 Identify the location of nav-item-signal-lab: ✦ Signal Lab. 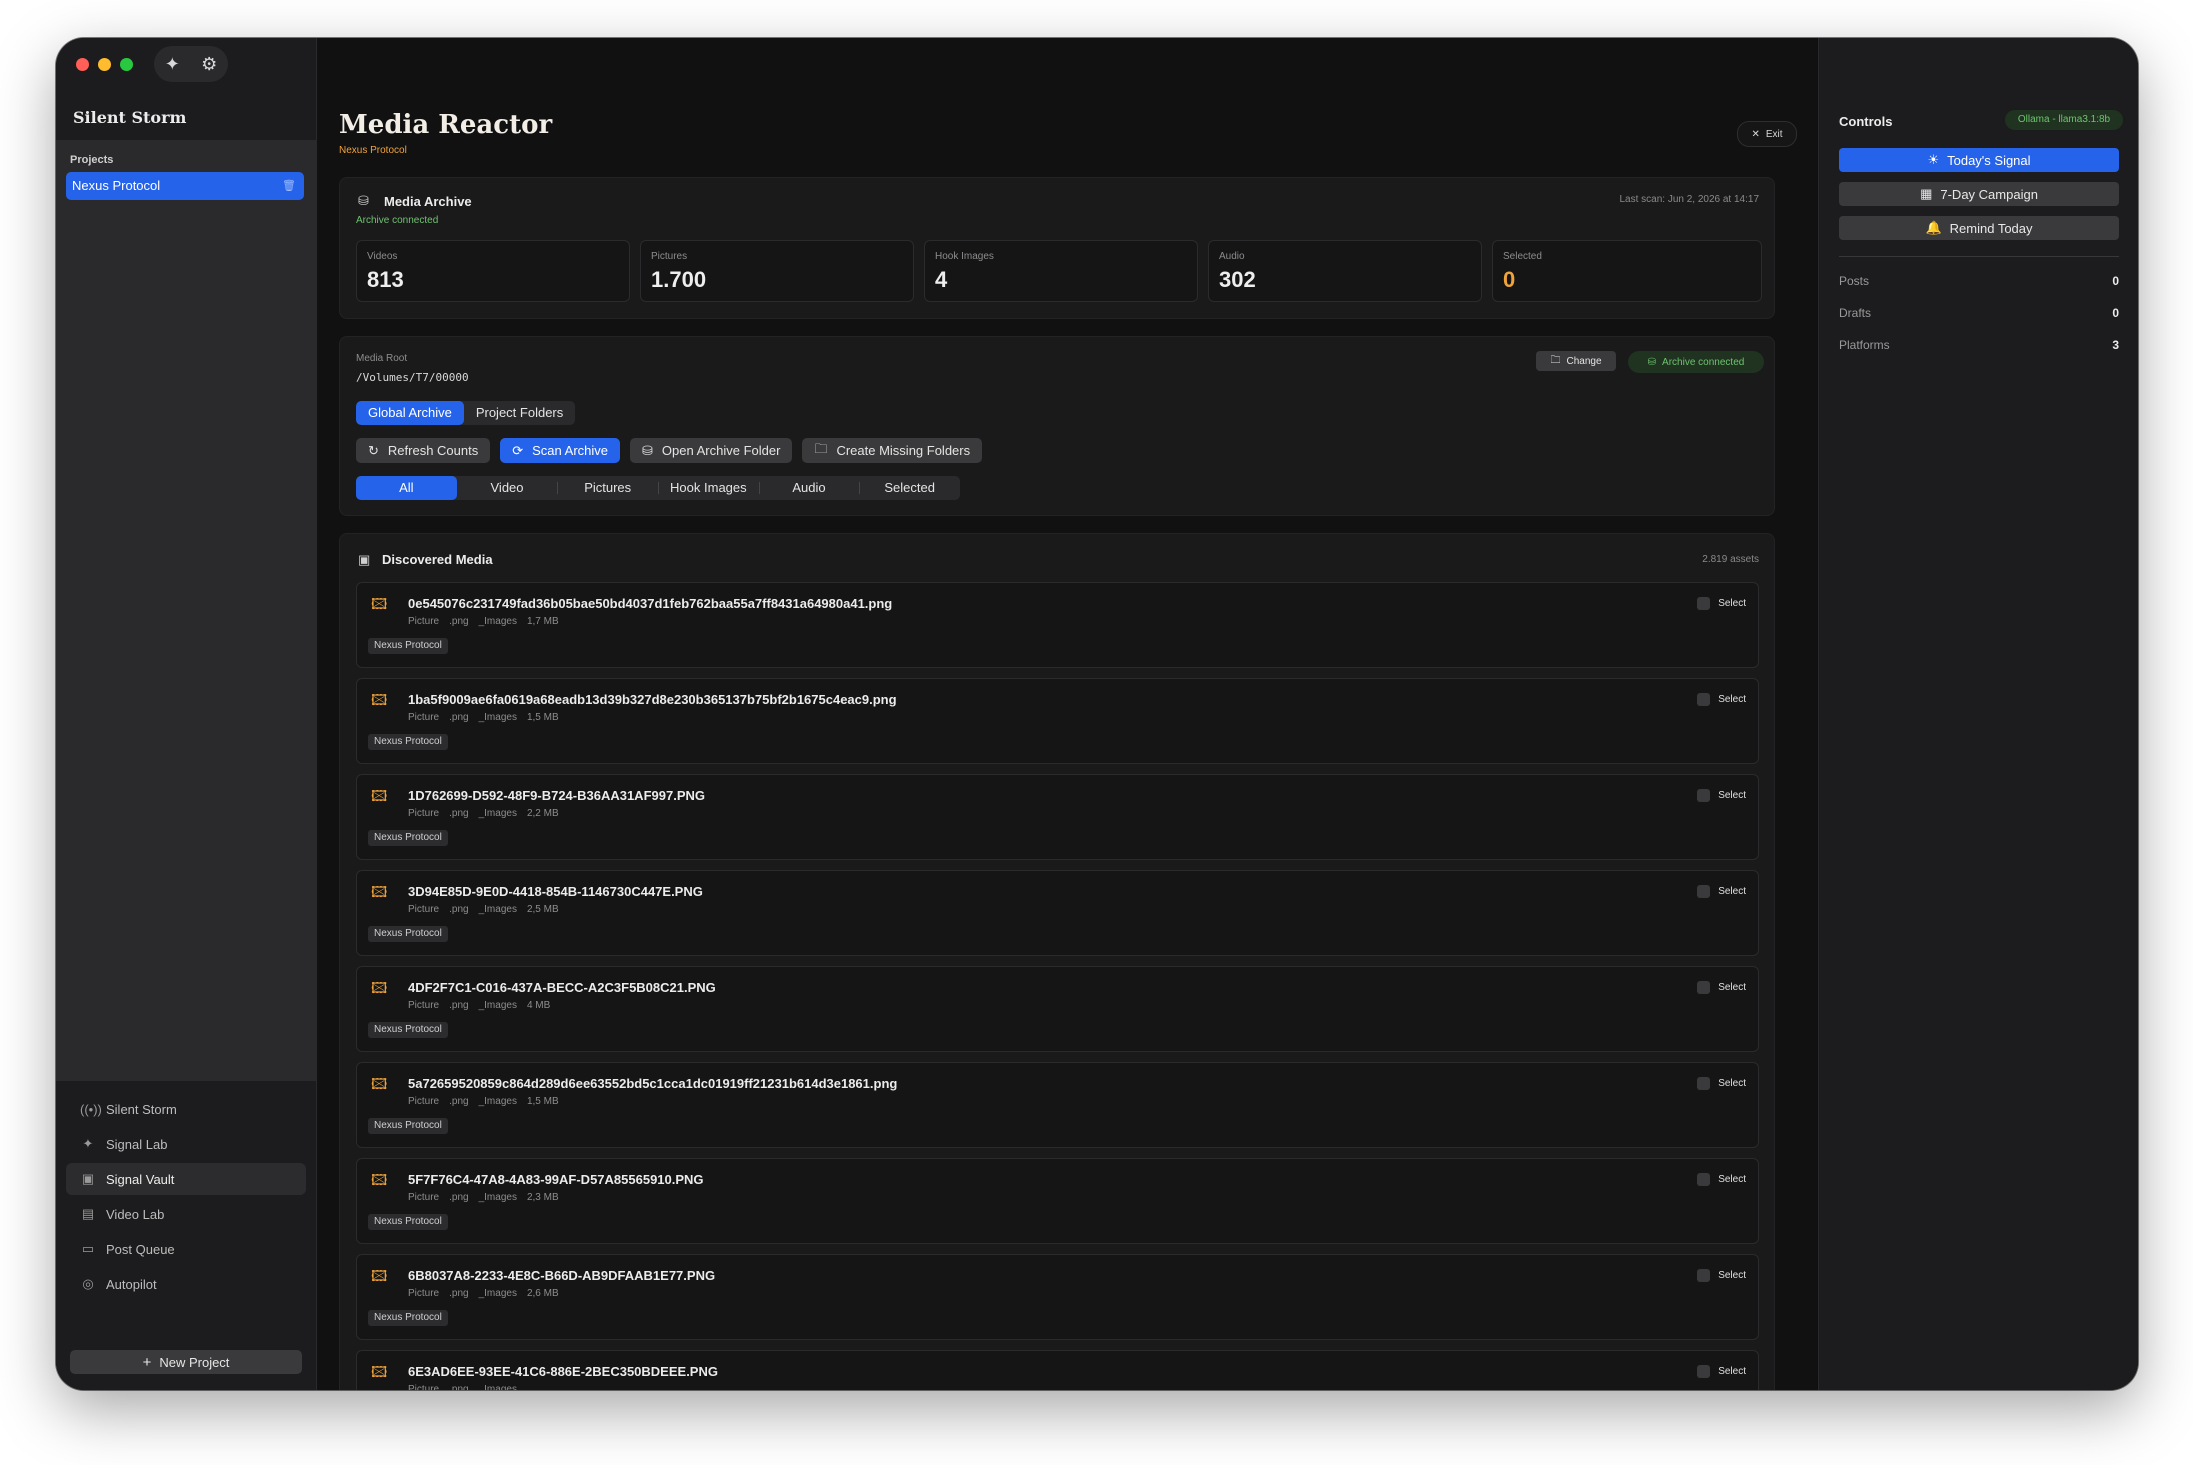
(186, 1144).